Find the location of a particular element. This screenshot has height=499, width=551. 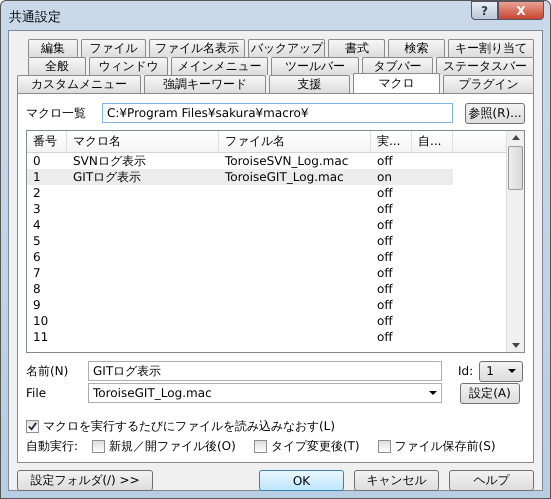

table-cell-text: on is located at coordinates (384, 177).